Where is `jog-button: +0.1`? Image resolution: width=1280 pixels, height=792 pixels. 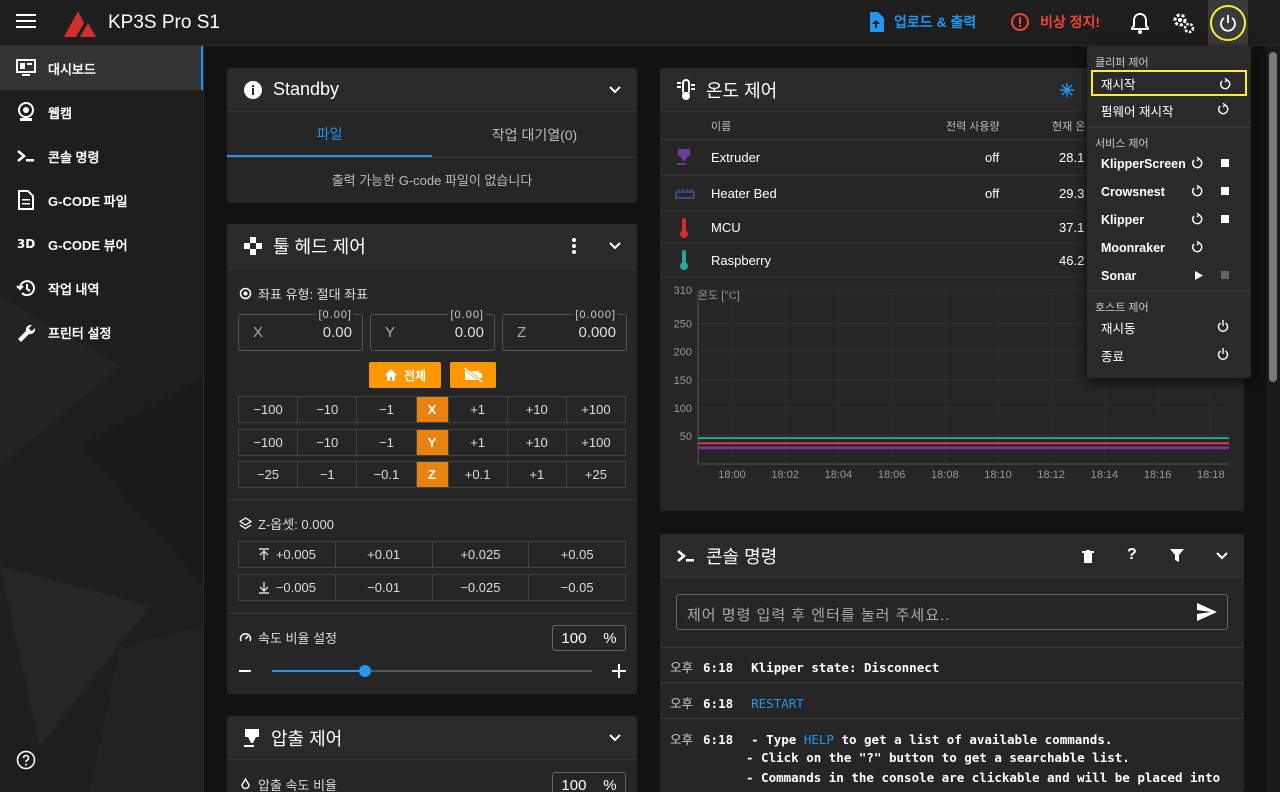
jog-button: +0.1 is located at coordinates (478, 474).